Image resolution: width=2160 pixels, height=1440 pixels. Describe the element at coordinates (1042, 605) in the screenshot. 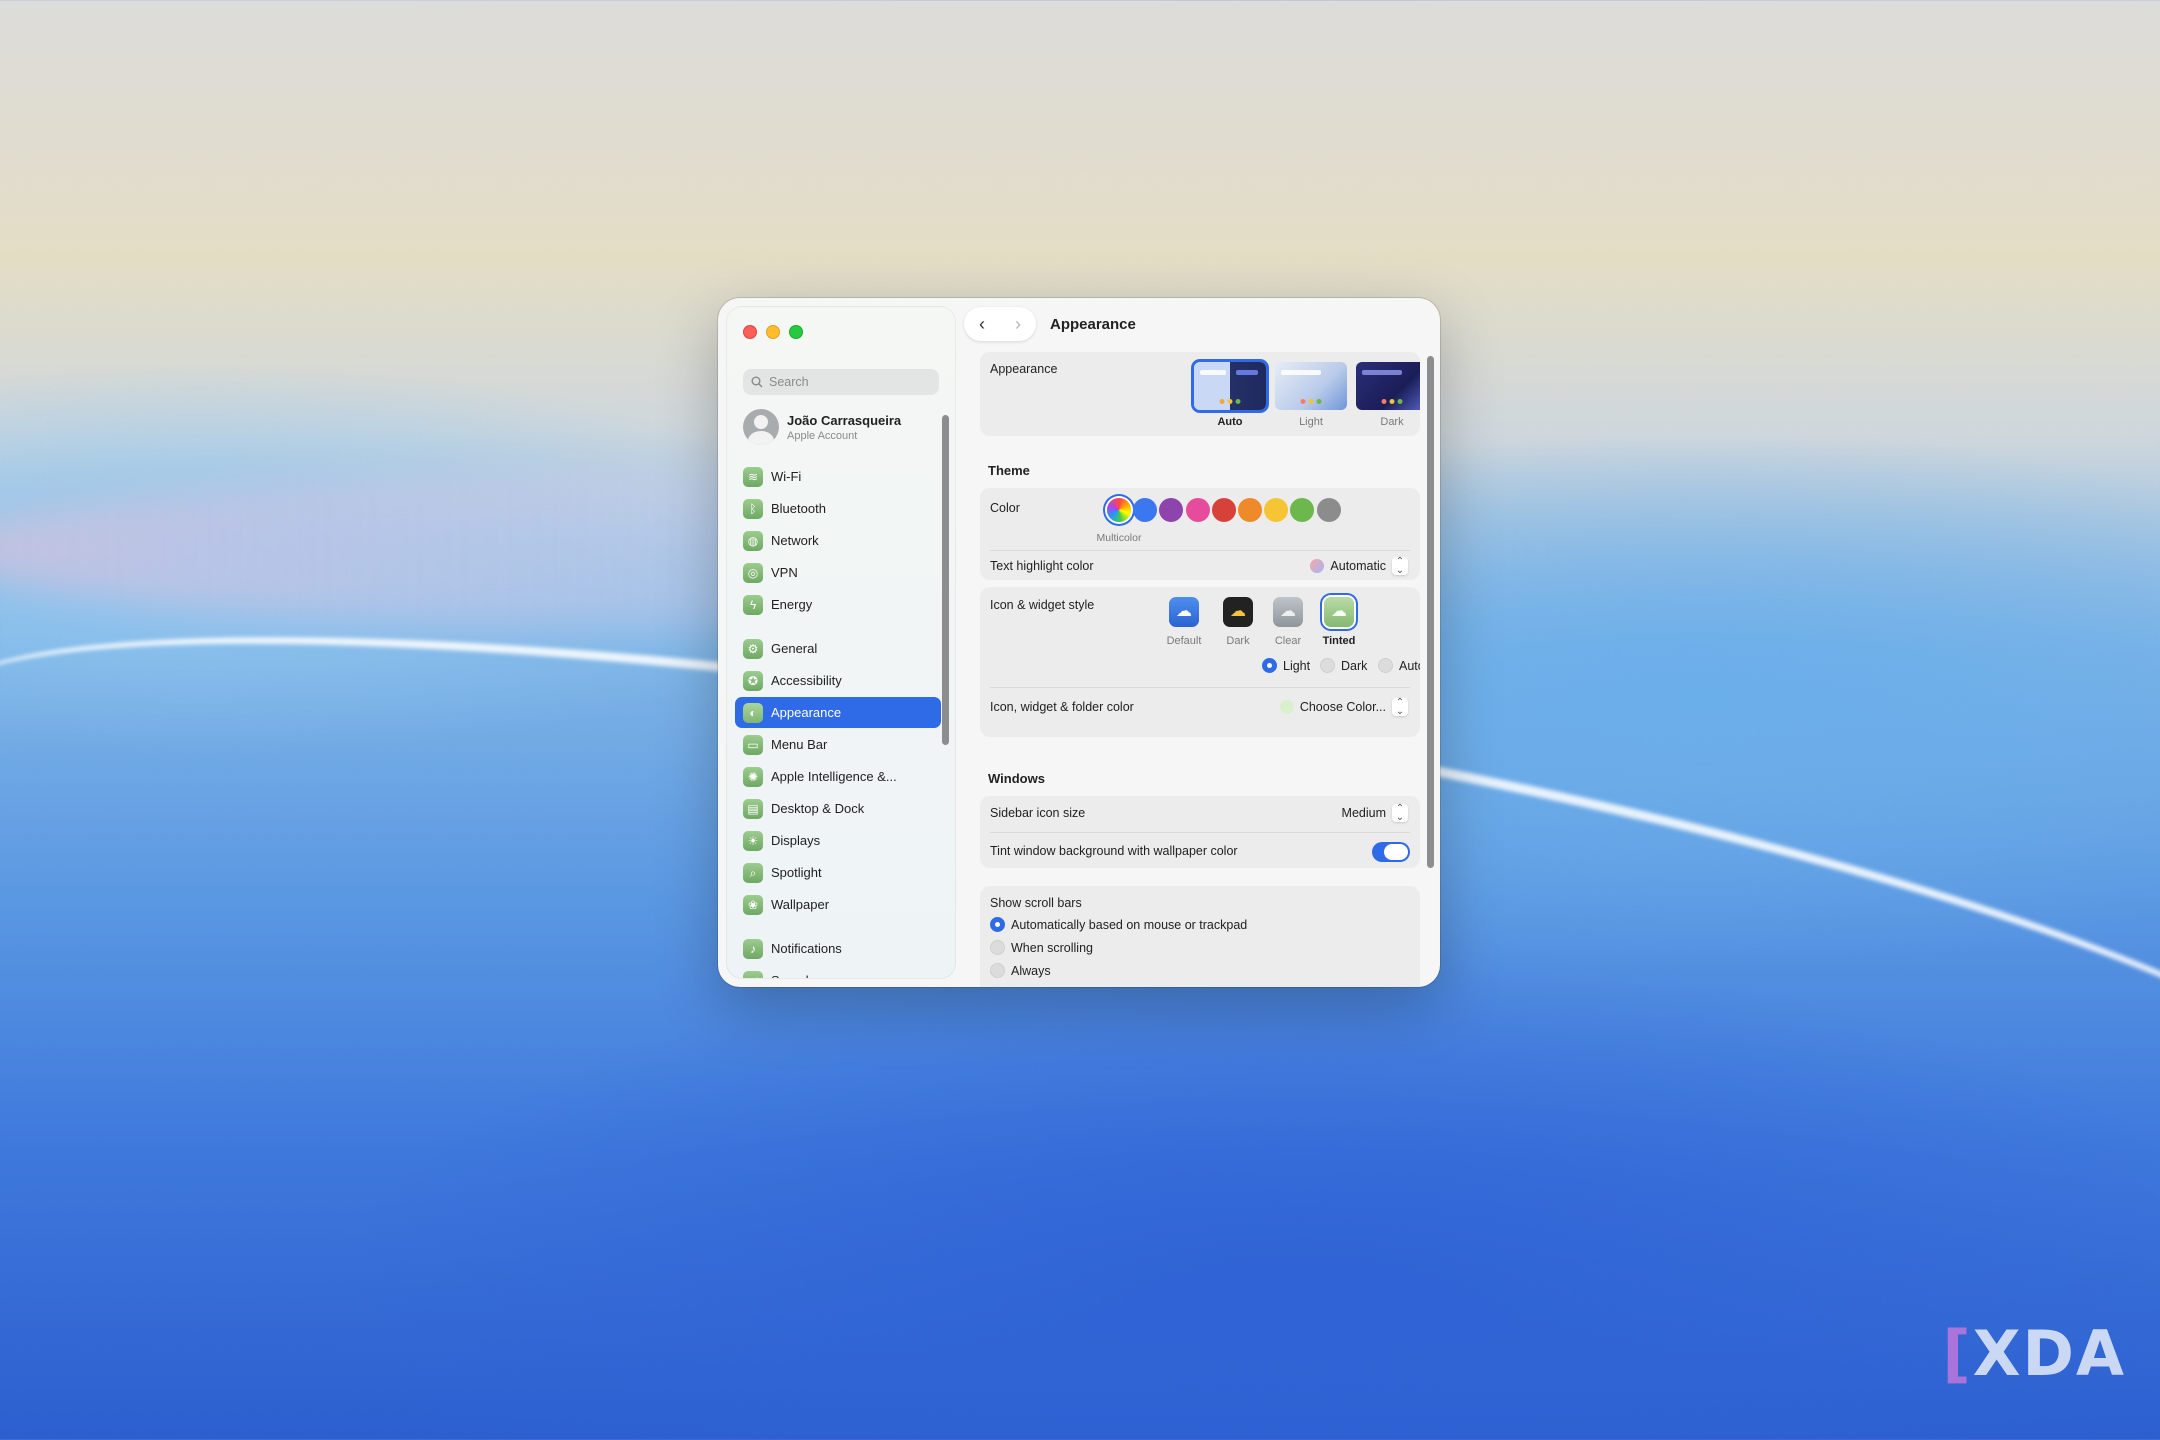

I see `icon-style-label: Icon & widget style` at that location.